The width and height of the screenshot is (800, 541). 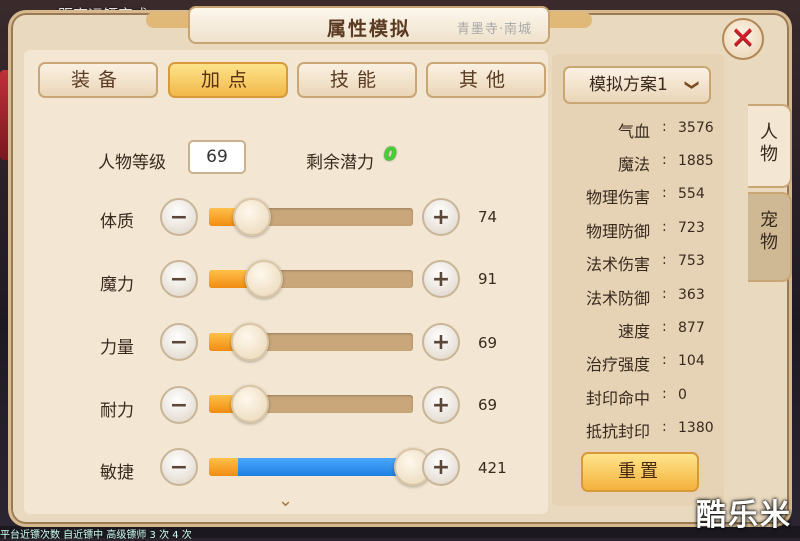 I want to click on attr-value: 0, so click(x=682, y=395).